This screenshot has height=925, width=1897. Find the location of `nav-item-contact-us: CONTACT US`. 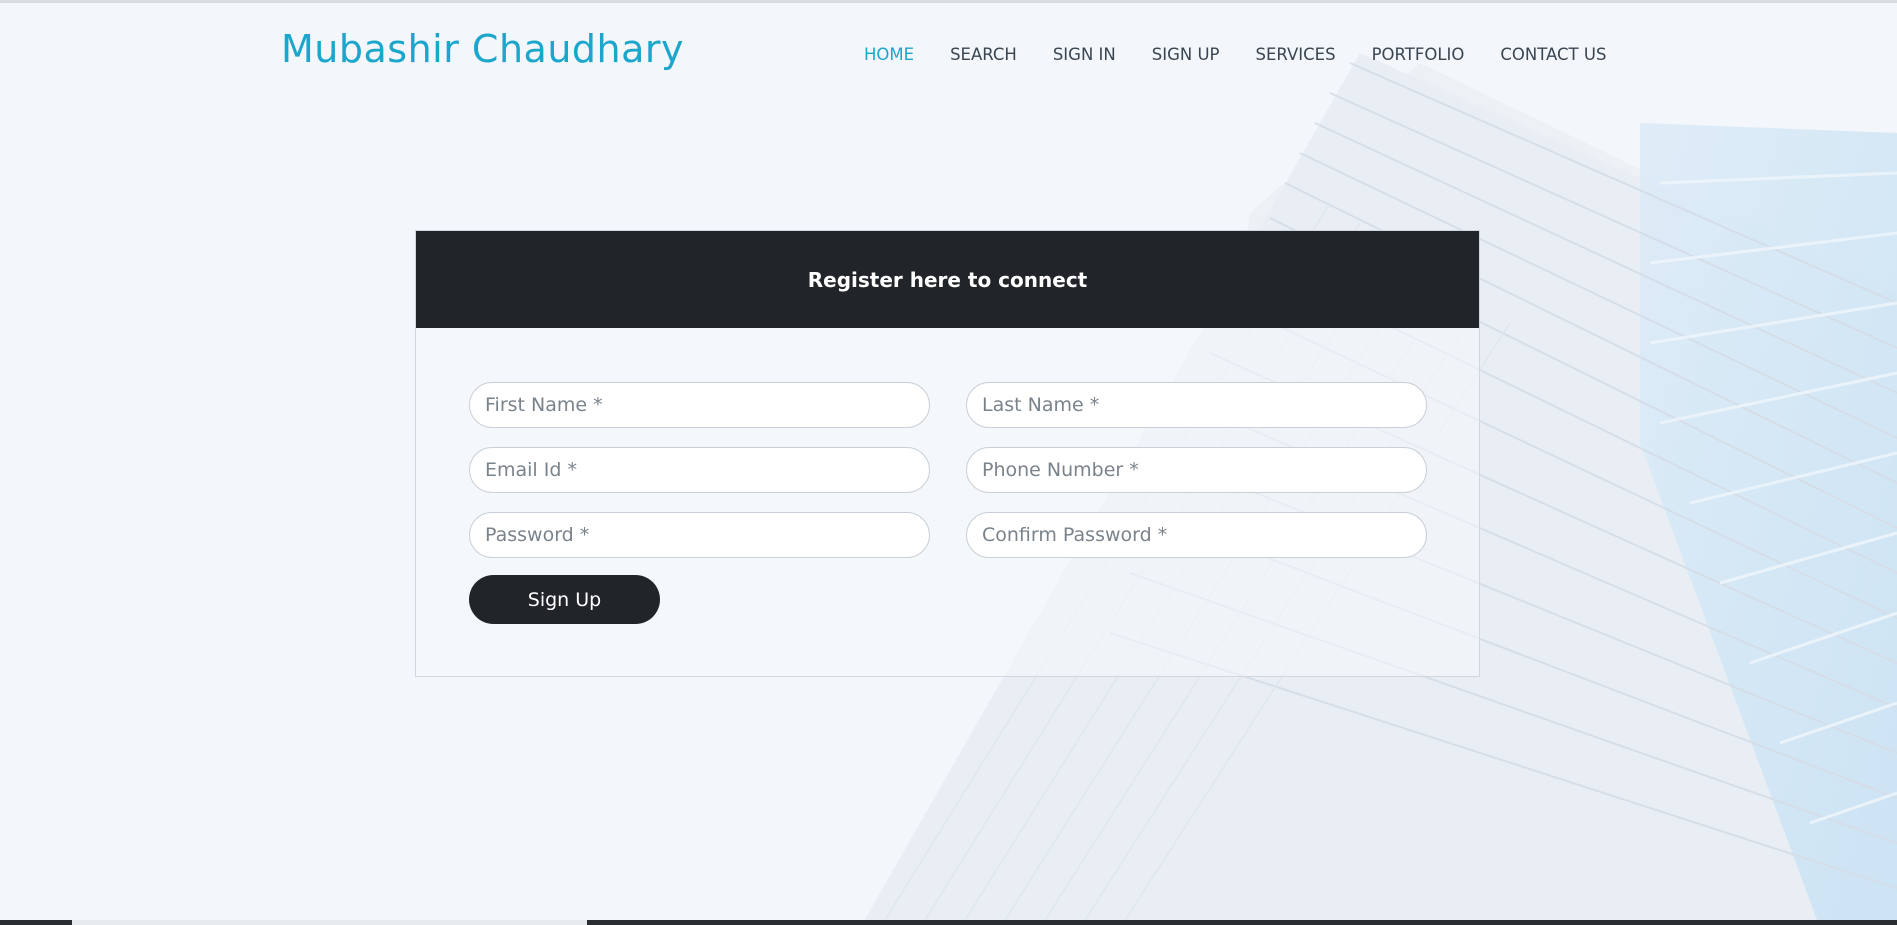

nav-item-contact-us: CONTACT US is located at coordinates (1553, 54).